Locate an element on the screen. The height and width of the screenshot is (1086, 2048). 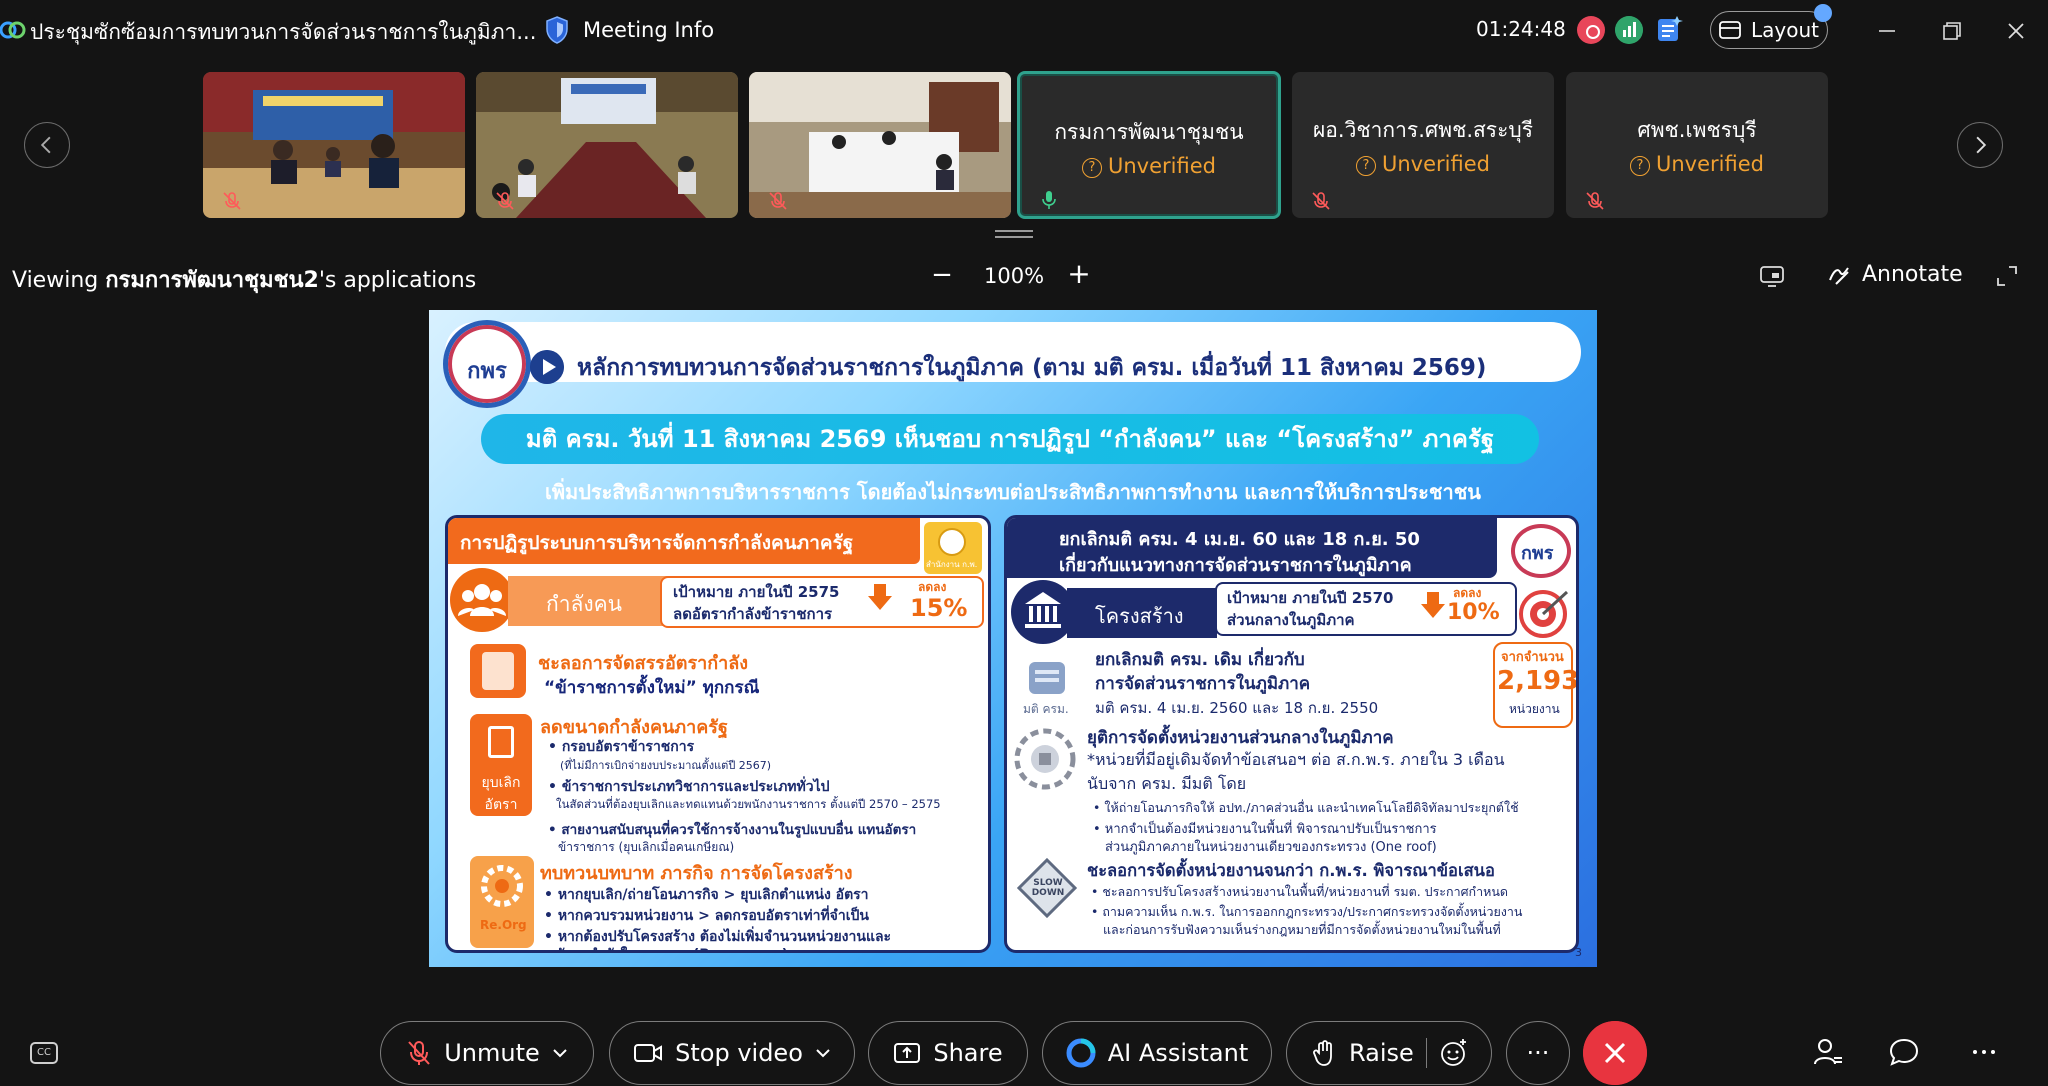
next-participants-button is located at coordinates (1980, 145).